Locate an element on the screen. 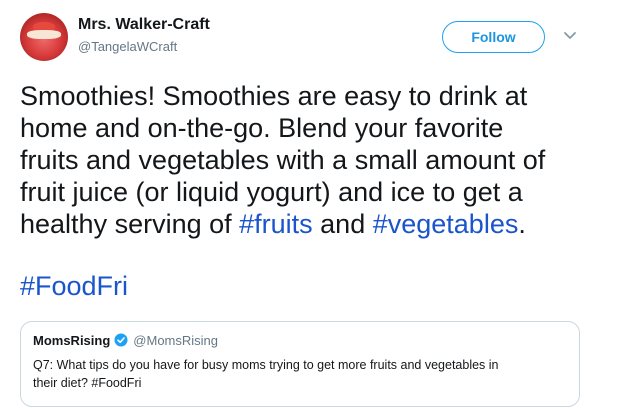  quoted-author-handle: @MomsRising is located at coordinates (176, 340).